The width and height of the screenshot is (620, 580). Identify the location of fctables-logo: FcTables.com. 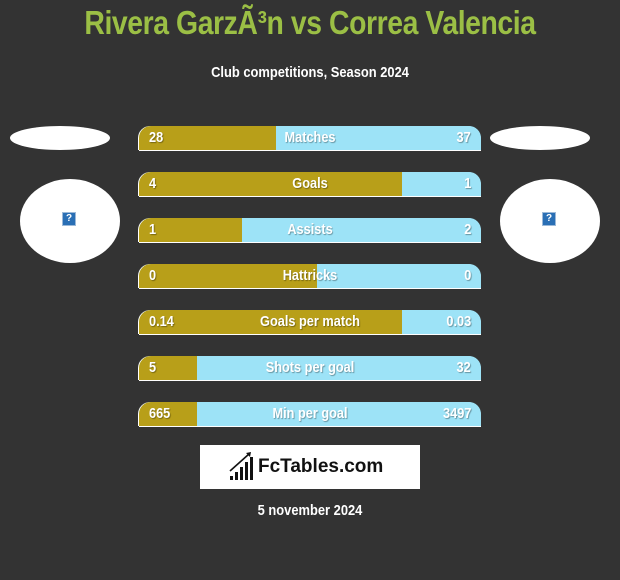
(310, 467).